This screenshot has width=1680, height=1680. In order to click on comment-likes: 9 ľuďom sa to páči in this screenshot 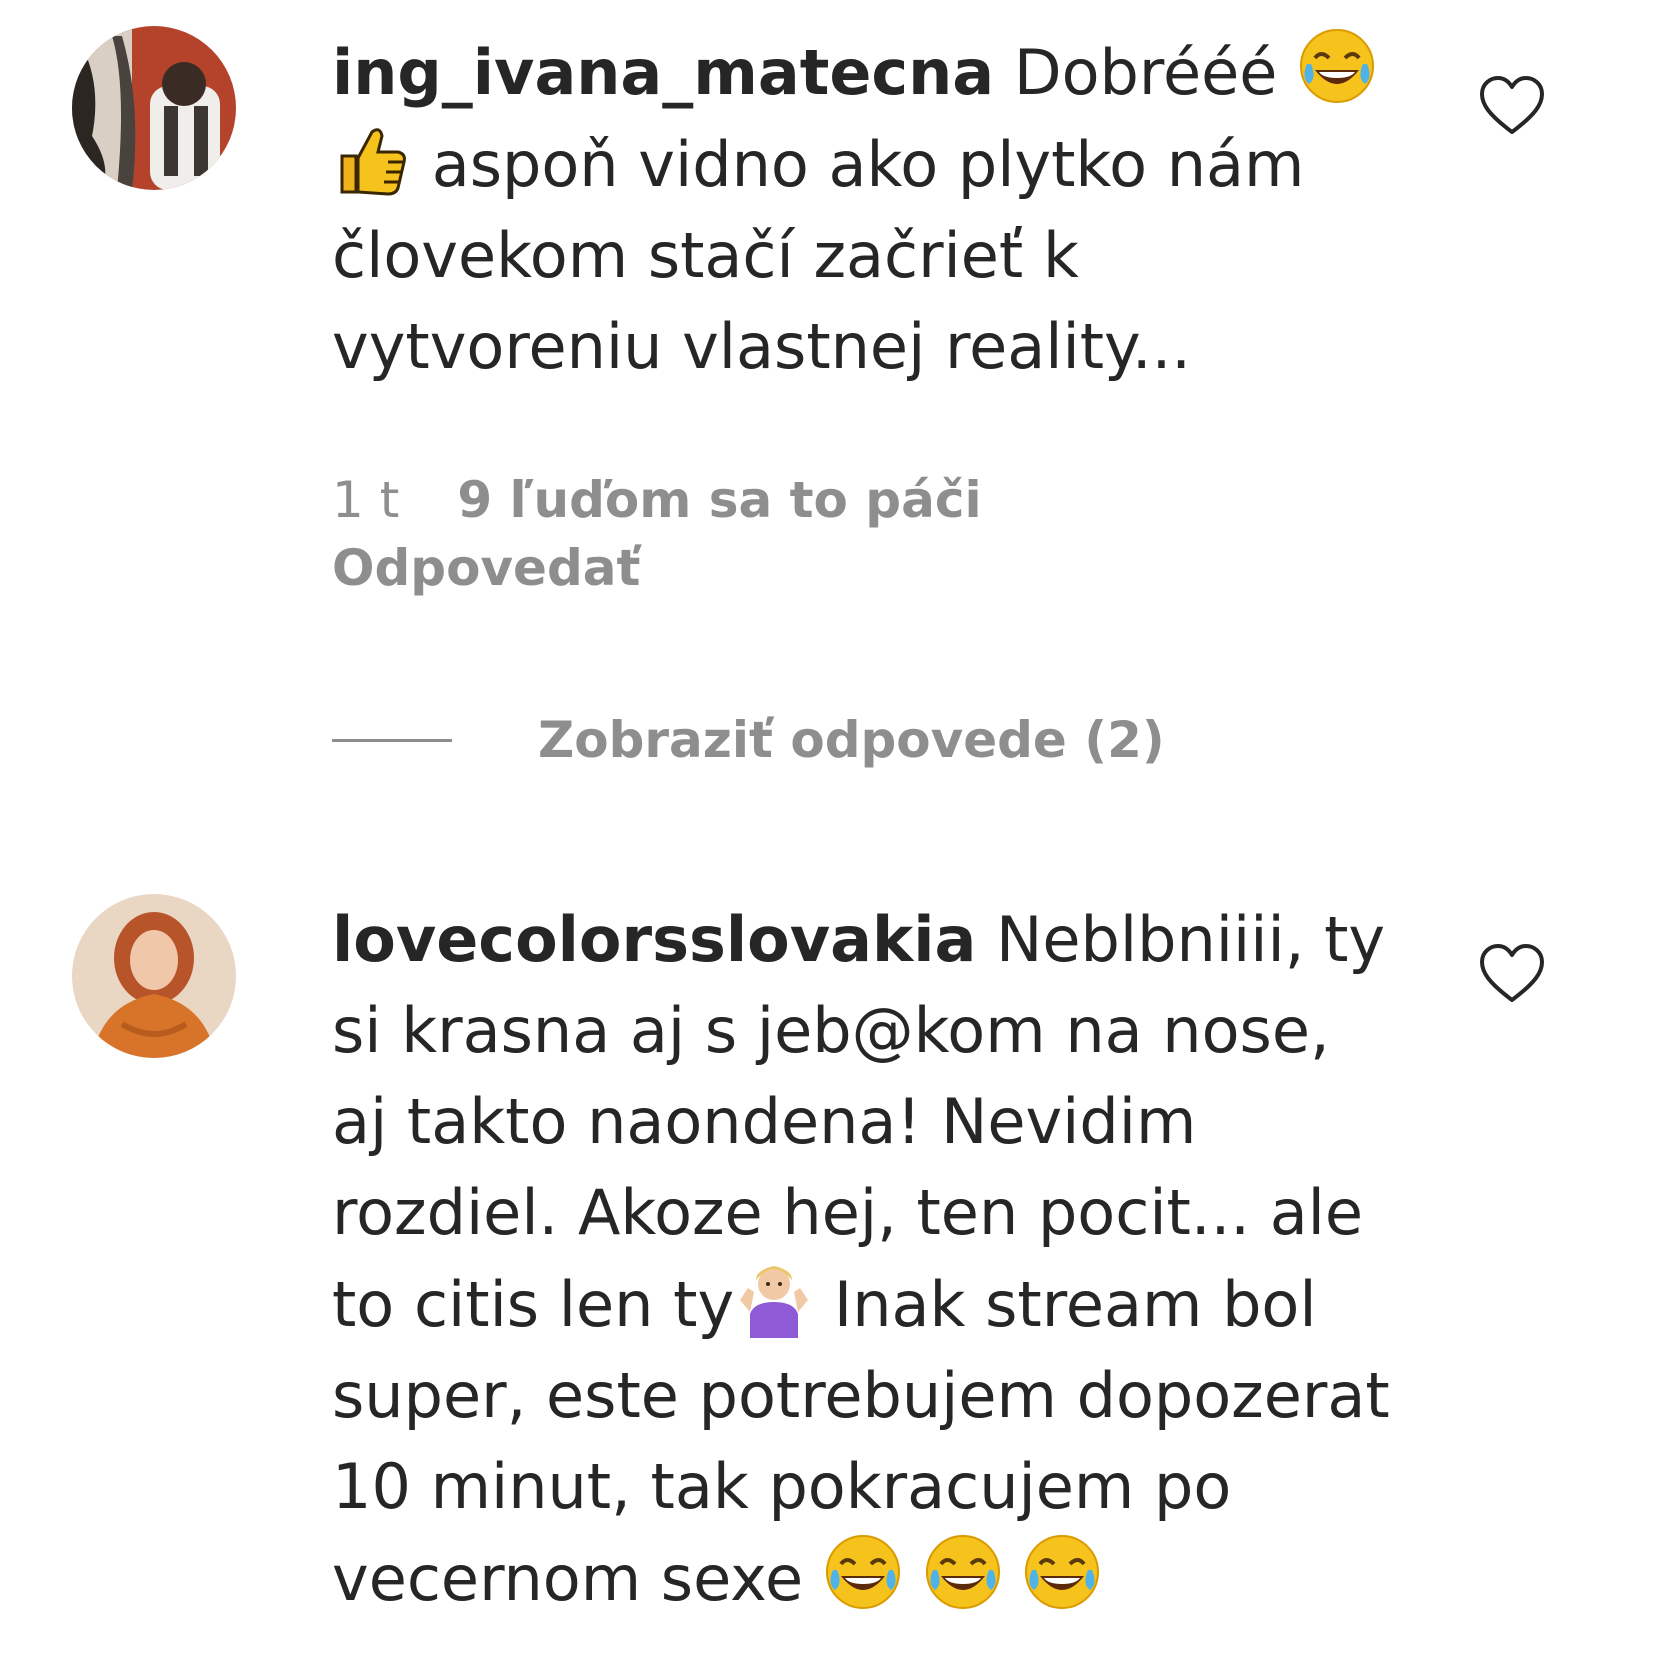, I will do `click(719, 500)`.